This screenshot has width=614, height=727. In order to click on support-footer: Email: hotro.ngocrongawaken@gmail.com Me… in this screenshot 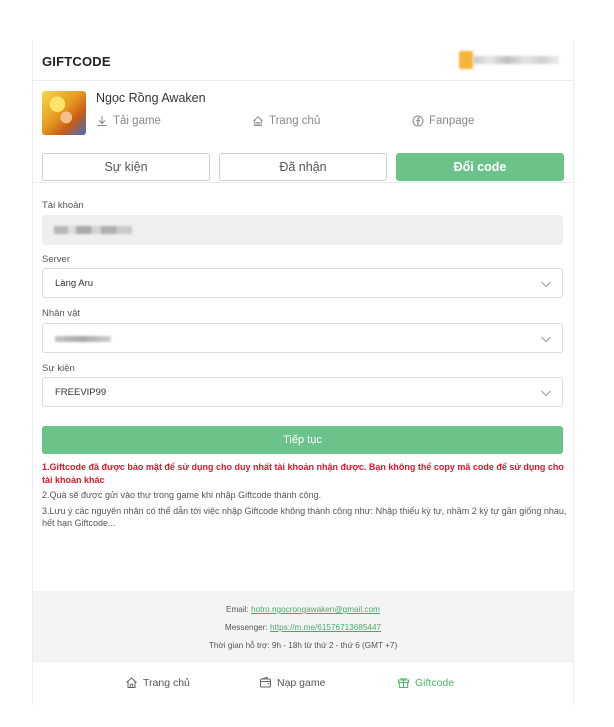, I will do `click(303, 626)`.